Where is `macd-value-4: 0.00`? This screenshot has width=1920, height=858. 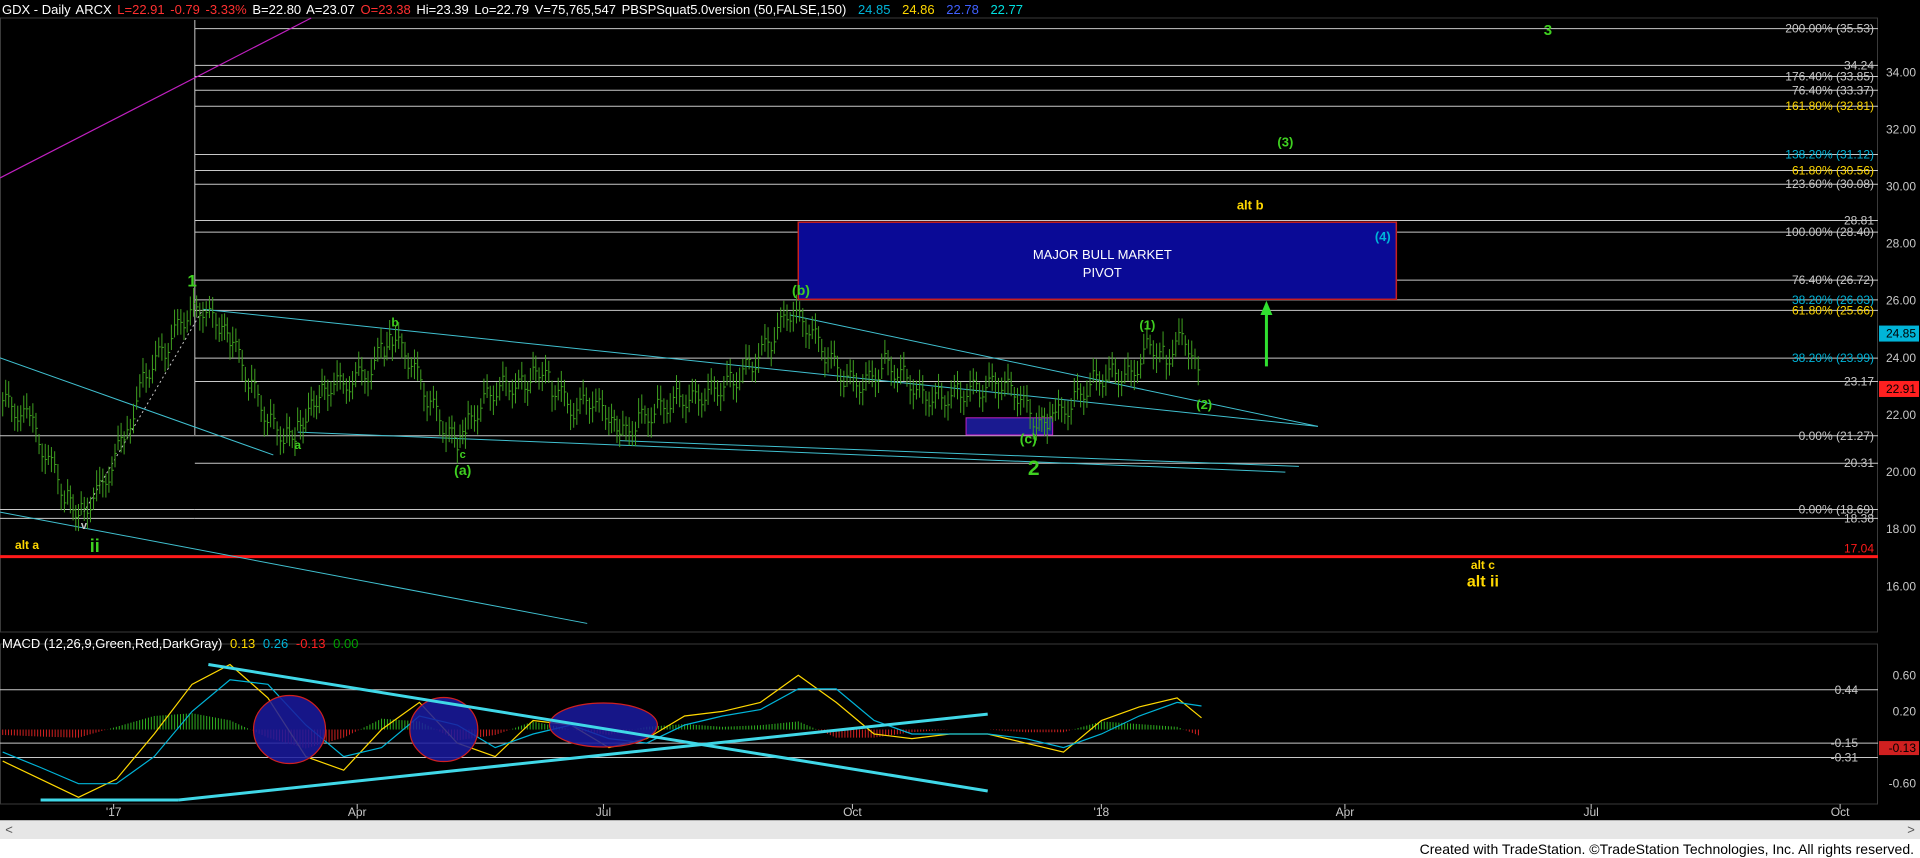
macd-value-4: 0.00 is located at coordinates (346, 643).